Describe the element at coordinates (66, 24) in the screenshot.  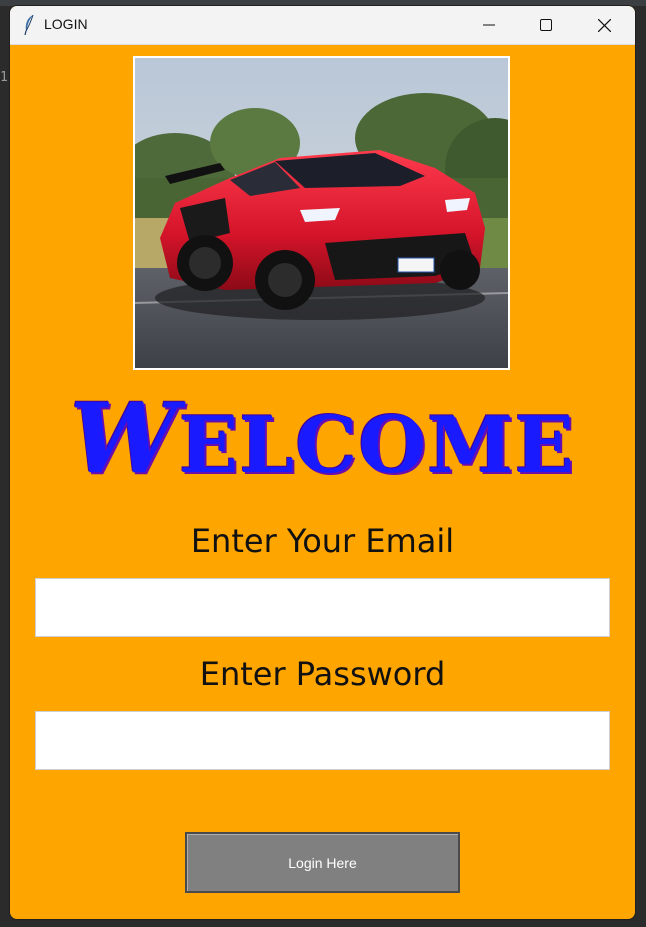
I see `window-title: LOGIN` at that location.